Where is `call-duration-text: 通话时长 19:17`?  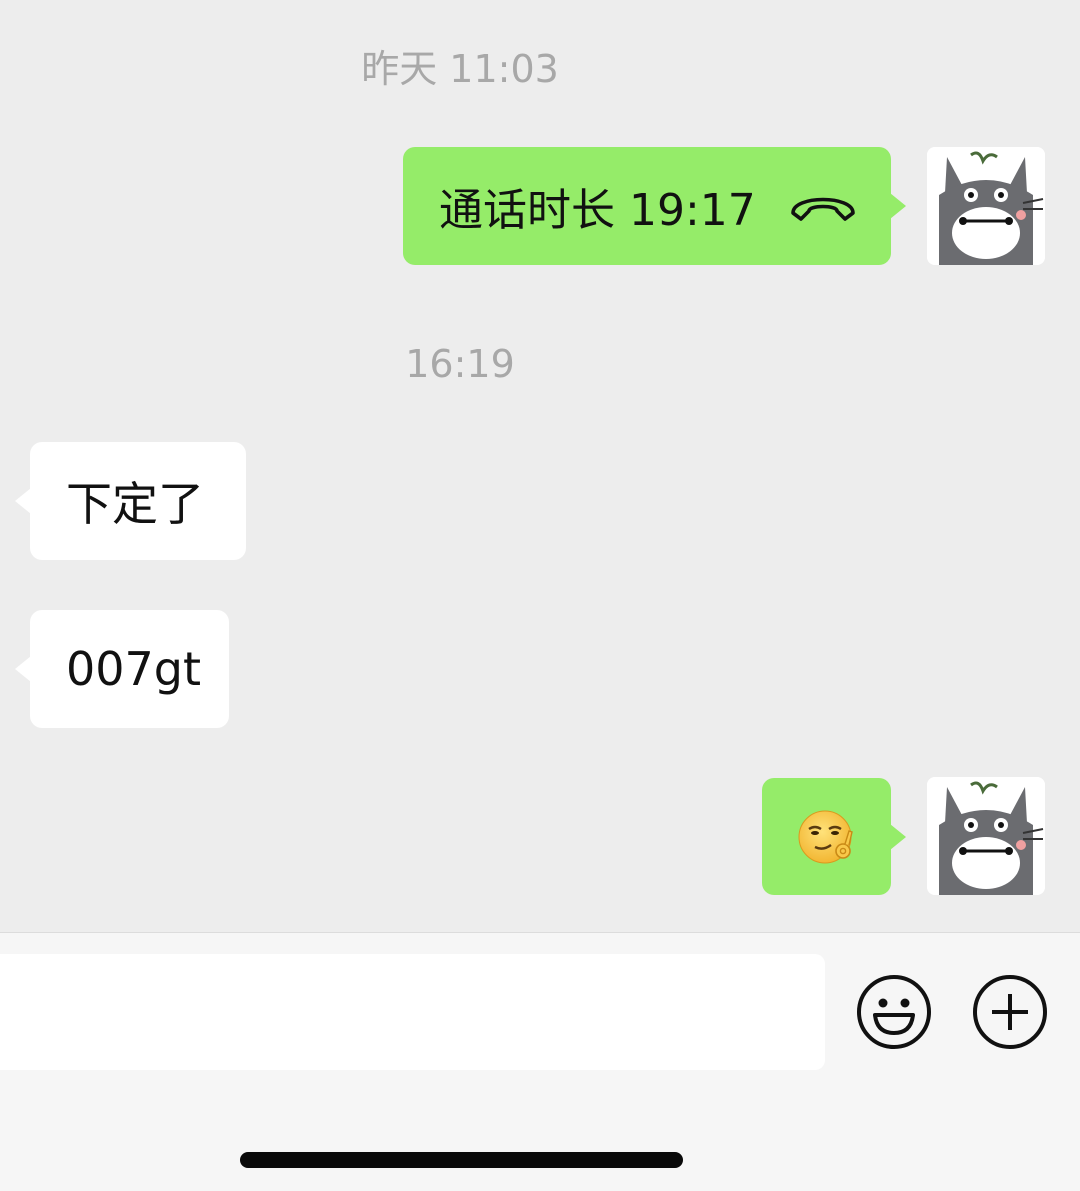 call-duration-text: 通话时长 19:17 is located at coordinates (597, 210).